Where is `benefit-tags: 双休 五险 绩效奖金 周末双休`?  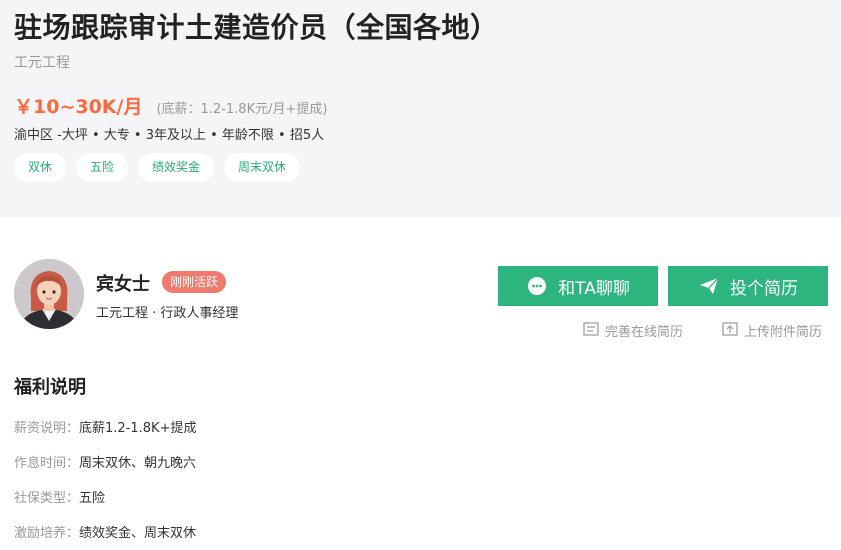
benefit-tags: 双休 五险 绩效奖金 周末双休 is located at coordinates (157, 167).